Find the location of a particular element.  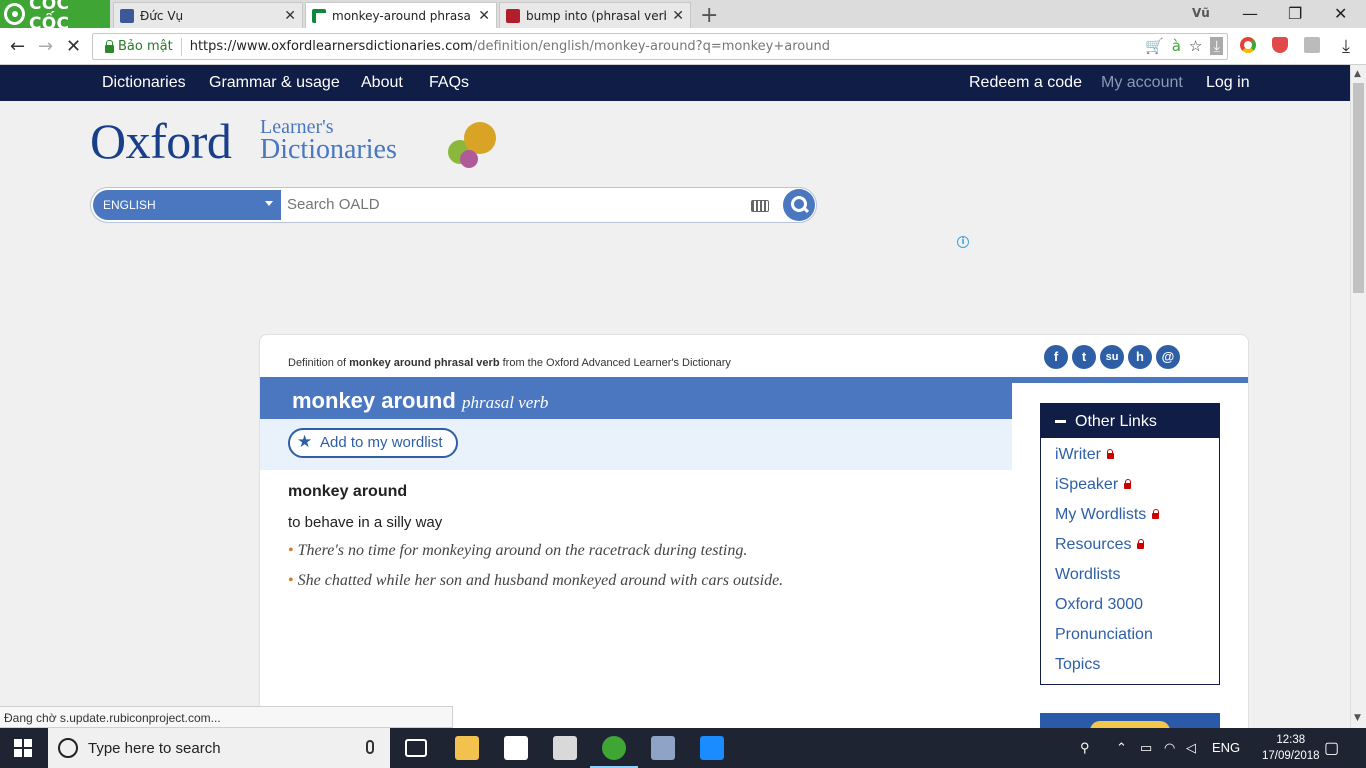

downloads-icon: ⤓ is located at coordinates (1346, 46).